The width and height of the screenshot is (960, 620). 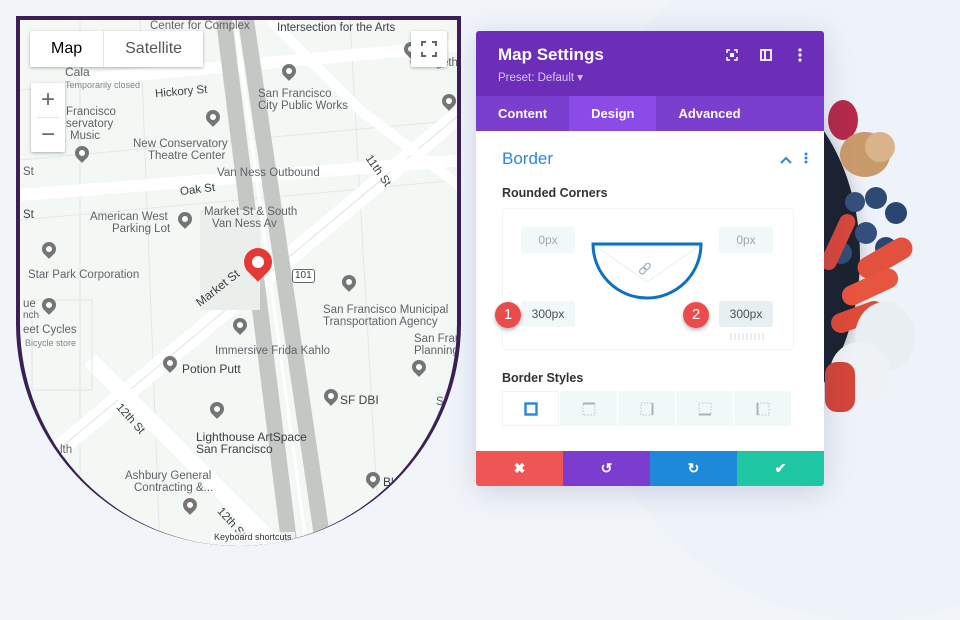 What do you see at coordinates (806, 160) in the screenshot?
I see `section-options-icon` at bounding box center [806, 160].